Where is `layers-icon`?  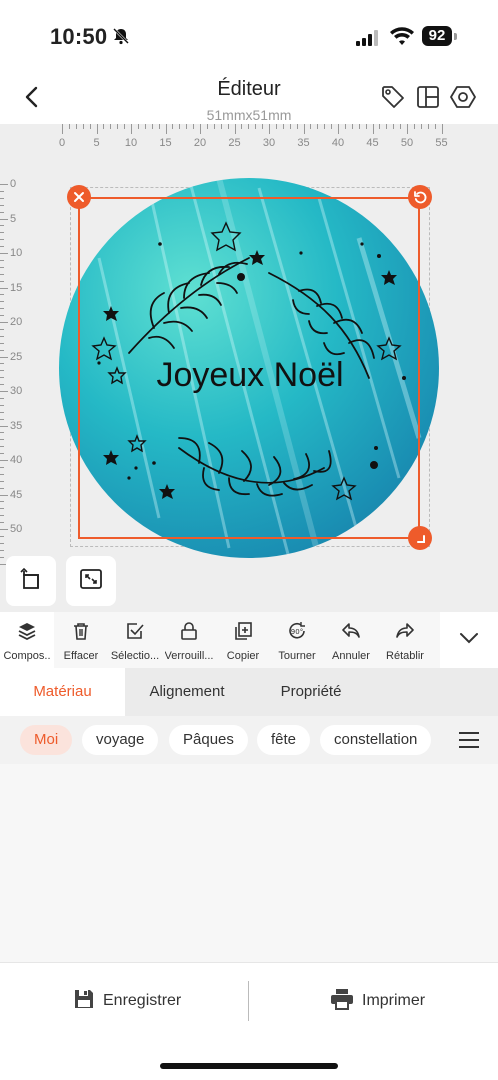
layers-icon is located at coordinates (27, 633).